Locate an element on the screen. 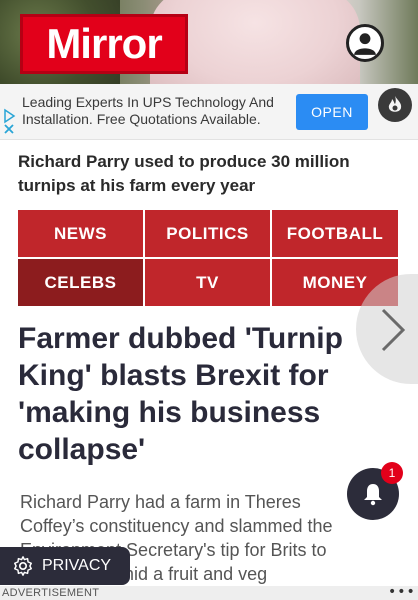  account-button is located at coordinates (365, 43).